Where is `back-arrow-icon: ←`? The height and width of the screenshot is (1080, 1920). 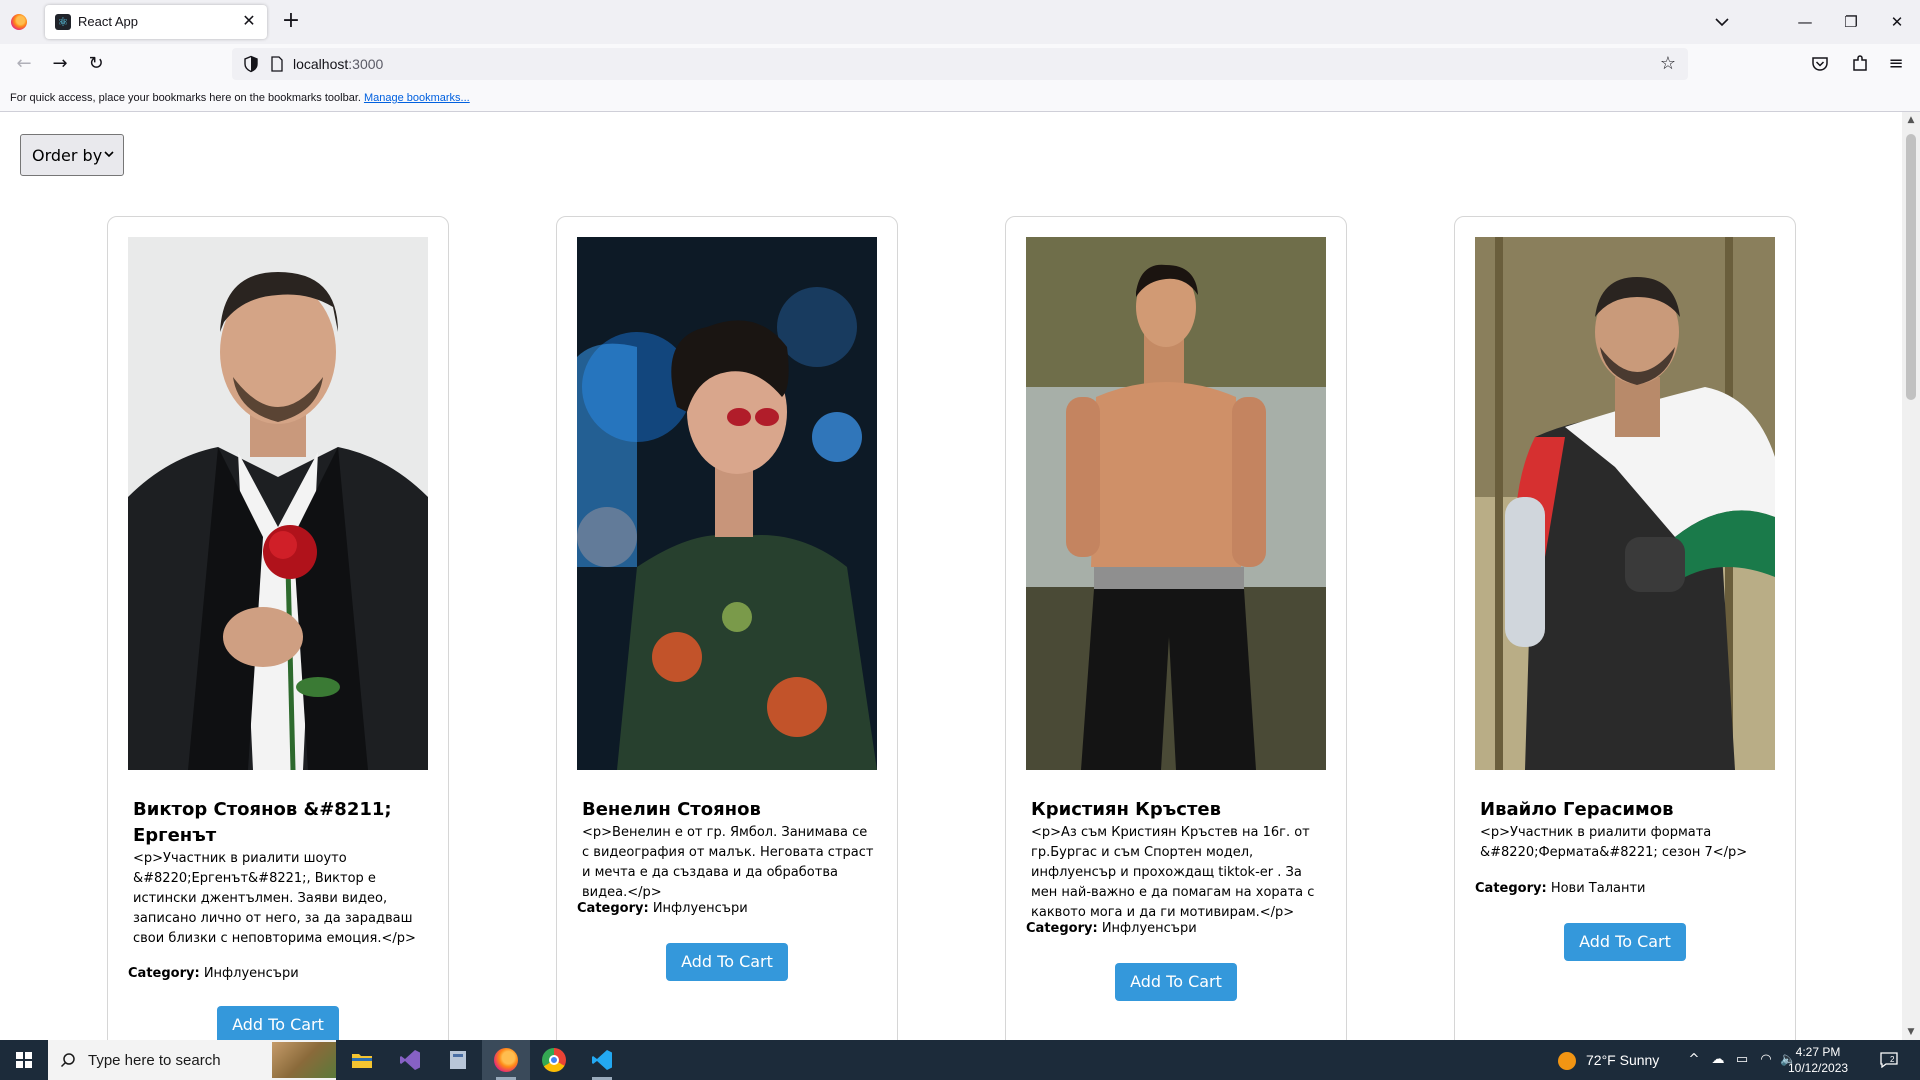 back-arrow-icon: ← is located at coordinates (24, 64).